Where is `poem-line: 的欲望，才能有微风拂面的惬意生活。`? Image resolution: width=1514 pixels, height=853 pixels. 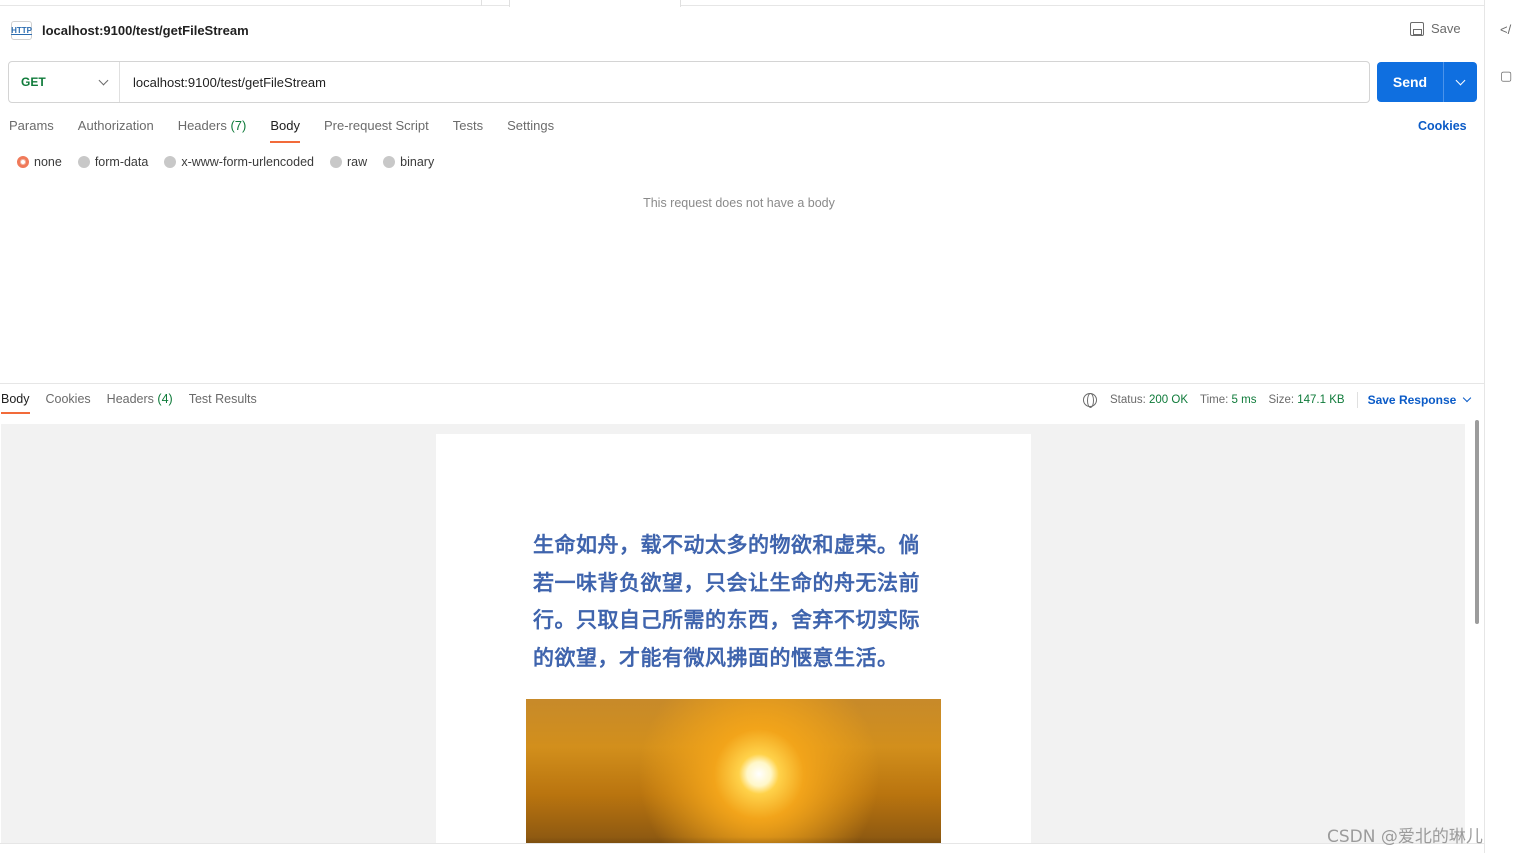 poem-line: 的欲望，才能有微风拂面的惬意生活。 is located at coordinates (716, 657).